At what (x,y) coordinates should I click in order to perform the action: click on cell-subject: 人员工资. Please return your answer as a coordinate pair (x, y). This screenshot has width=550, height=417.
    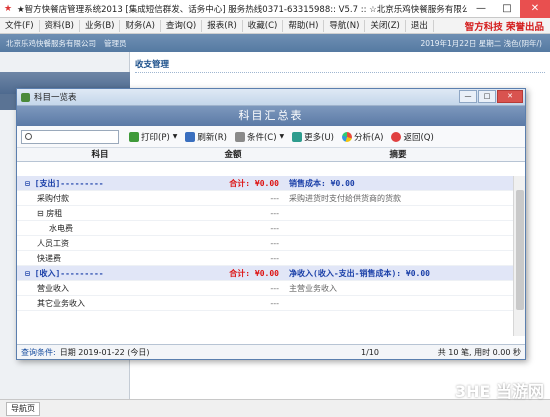
    Looking at the image, I should click on (53, 243).